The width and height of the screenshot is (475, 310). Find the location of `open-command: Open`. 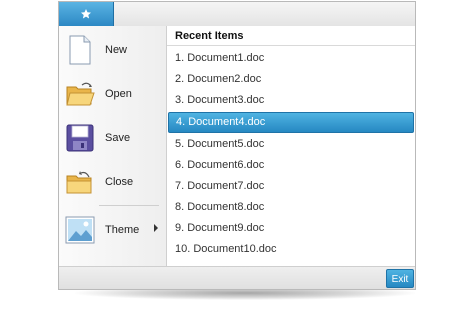

open-command: Open is located at coordinates (112, 94).